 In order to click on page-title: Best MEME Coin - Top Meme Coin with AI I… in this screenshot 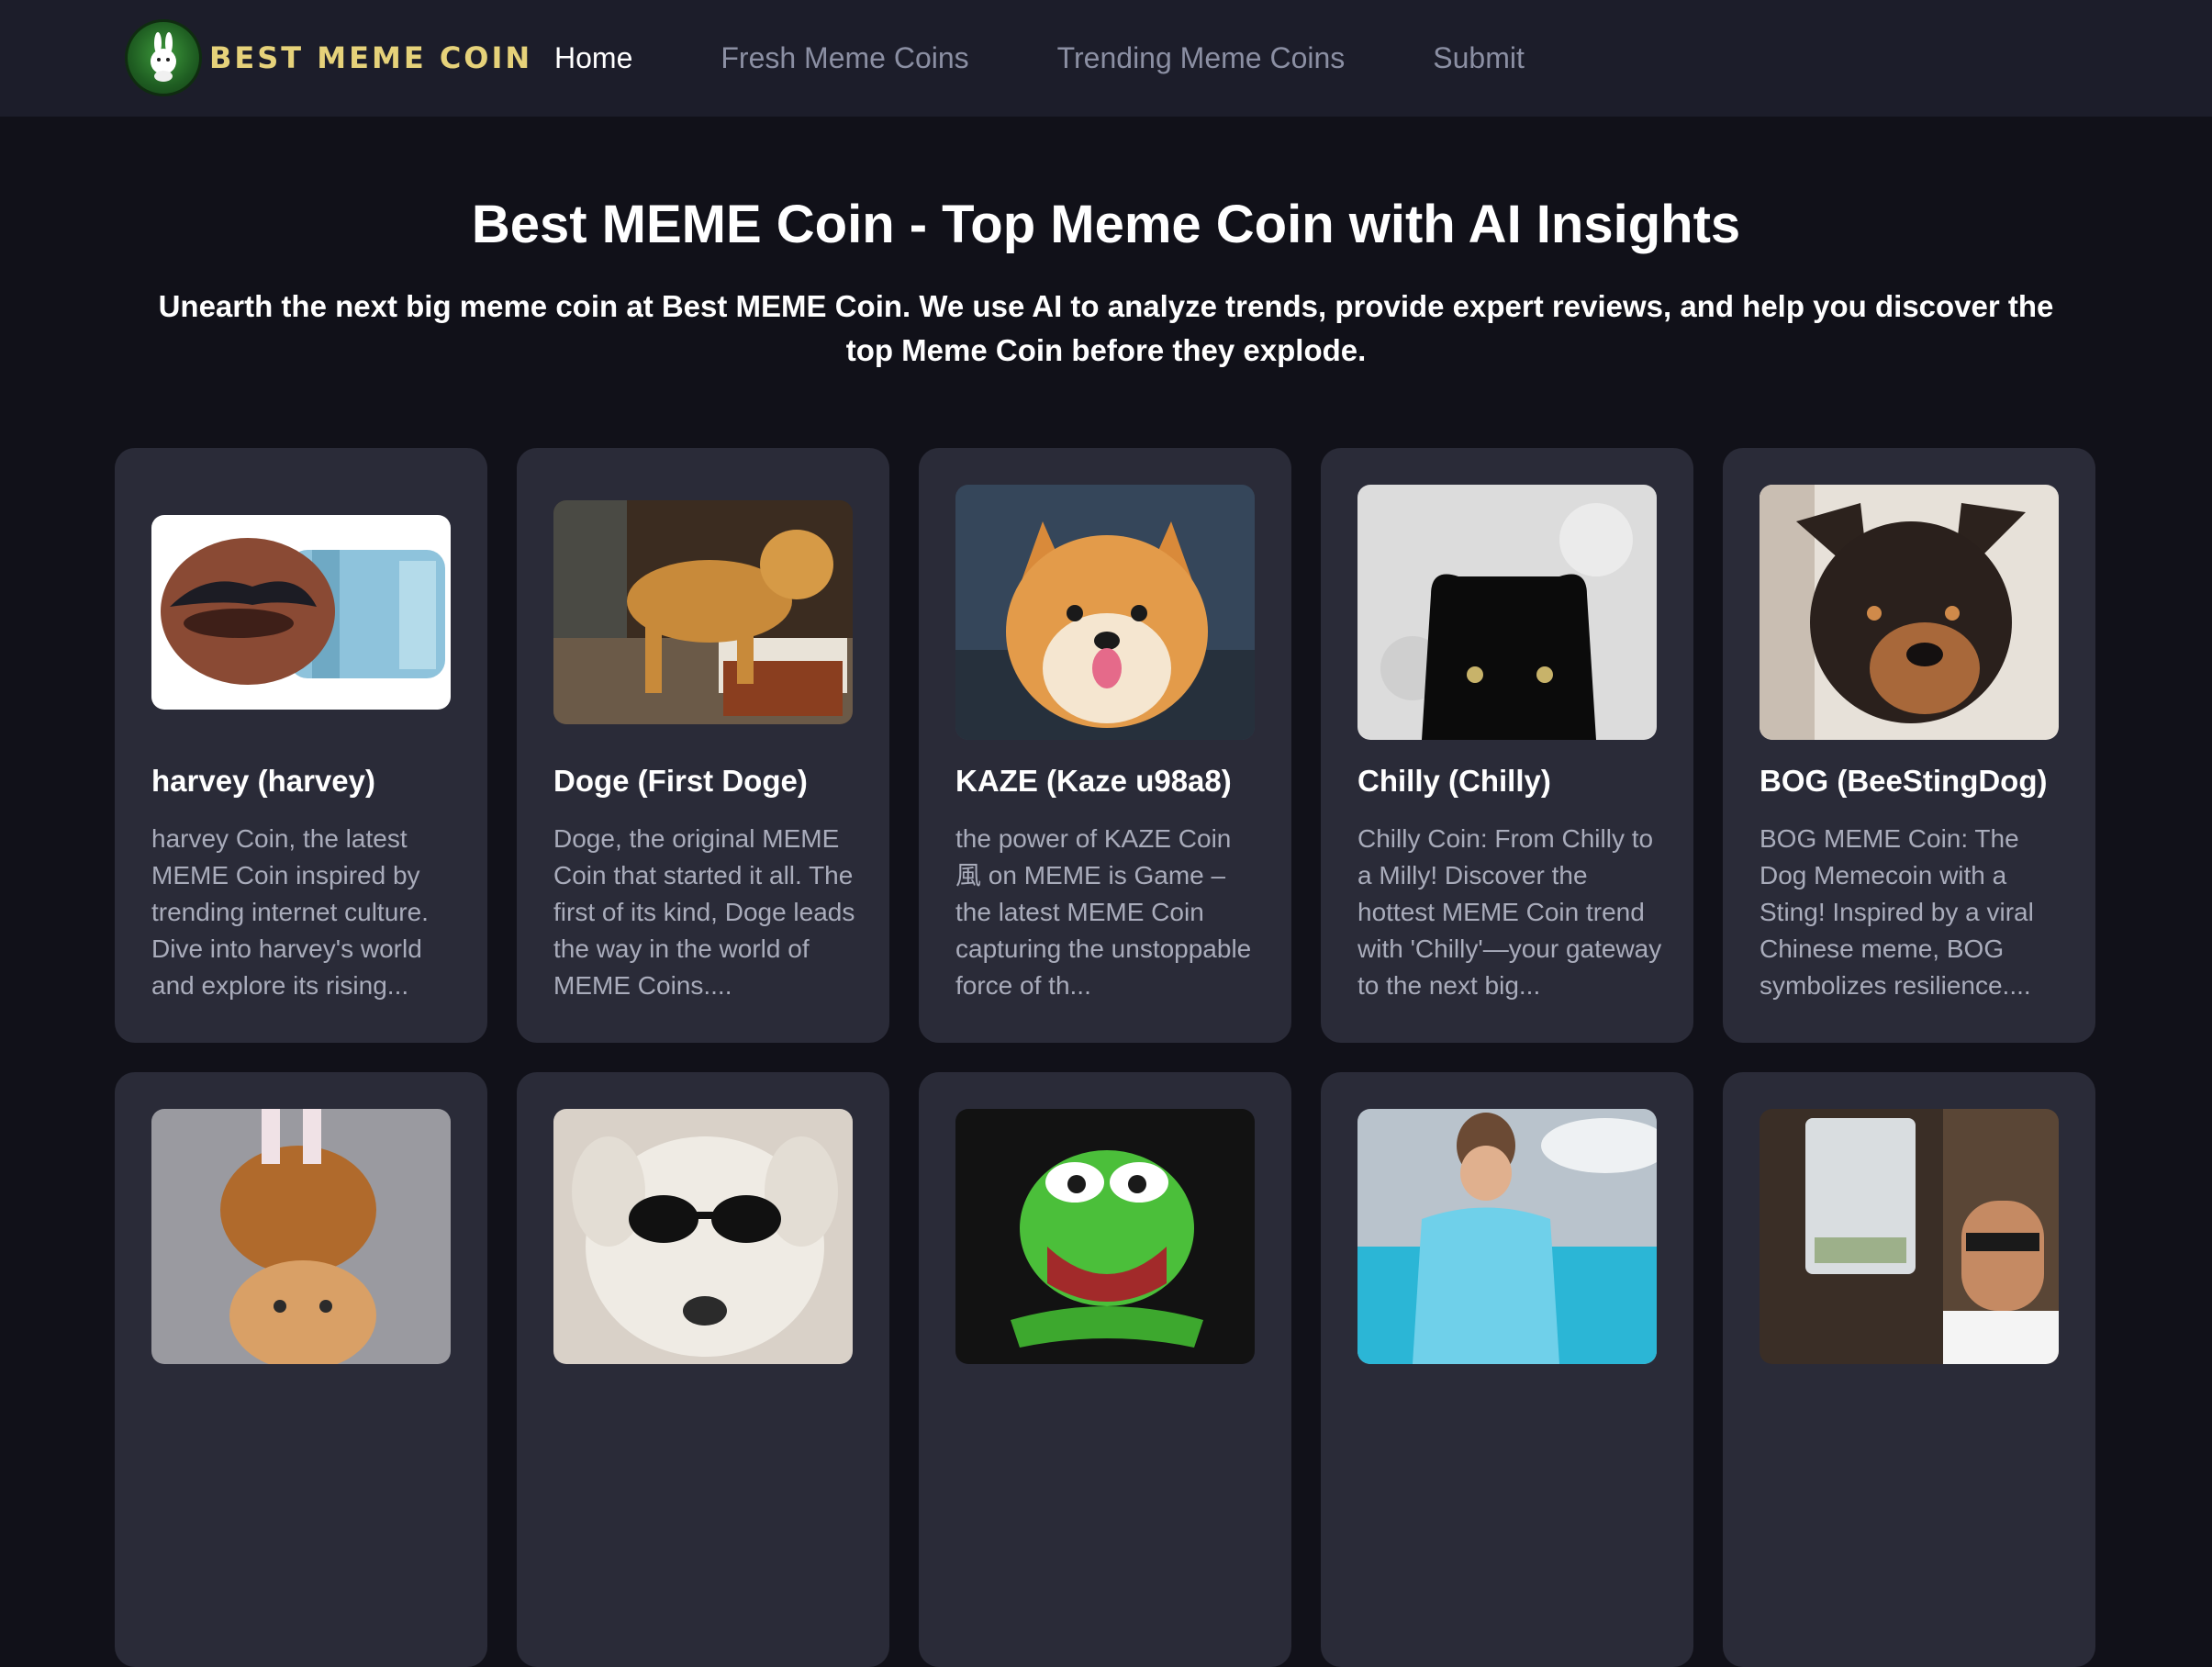, I will do `click(1106, 224)`.